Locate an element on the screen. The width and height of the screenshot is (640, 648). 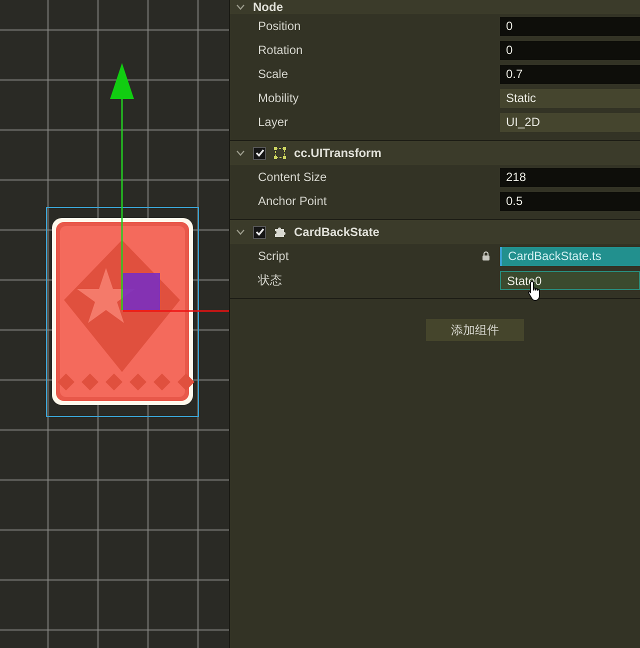
puzzle-piece-icon is located at coordinates (280, 232).